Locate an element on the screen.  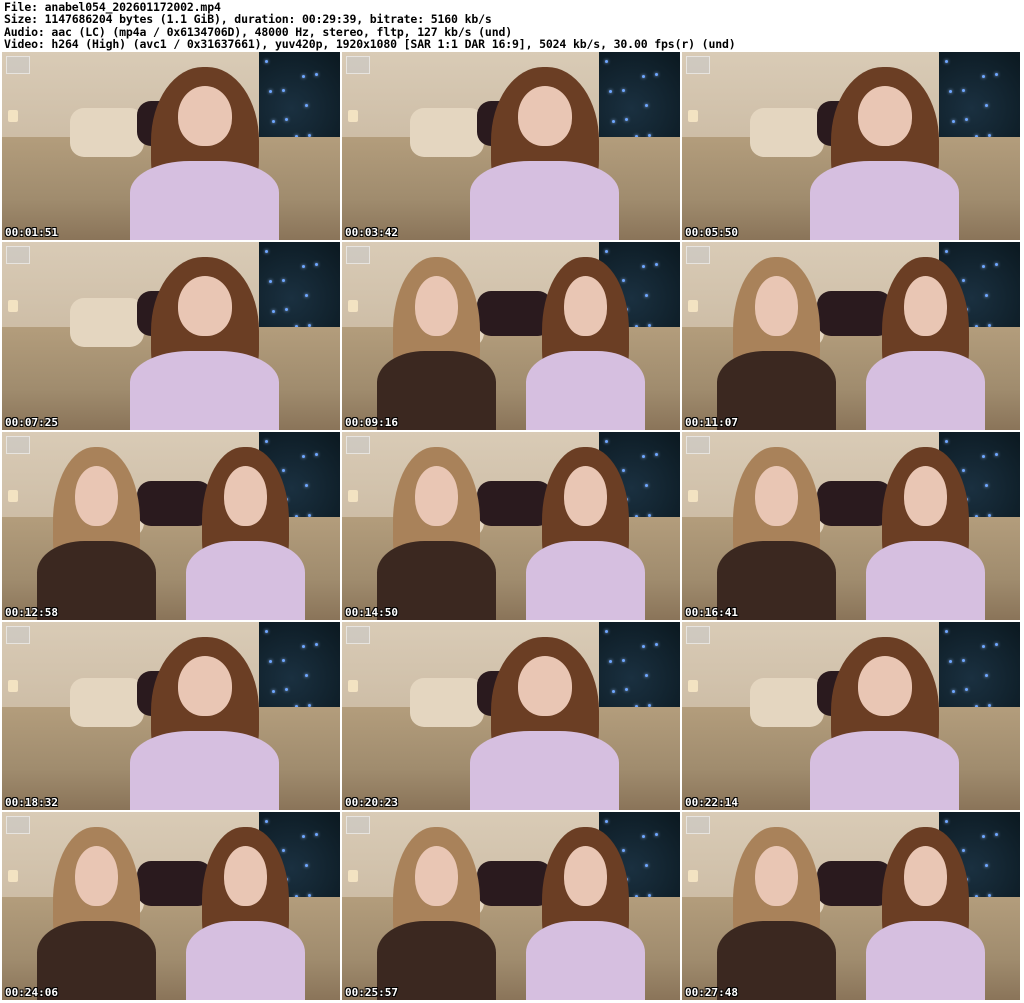
video-thumbnail: 00:25:57 is located at coordinates (511, 906).